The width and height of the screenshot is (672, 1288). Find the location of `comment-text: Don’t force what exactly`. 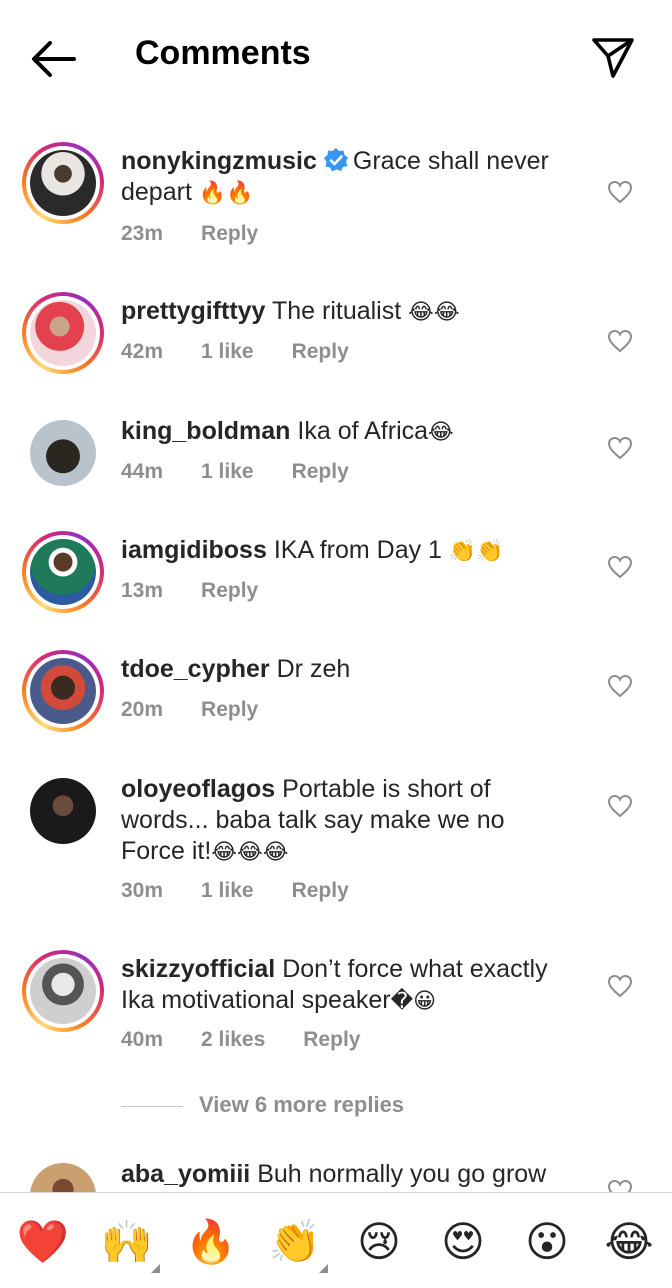

comment-text: Don’t force what exactly is located at coordinates (415, 969).